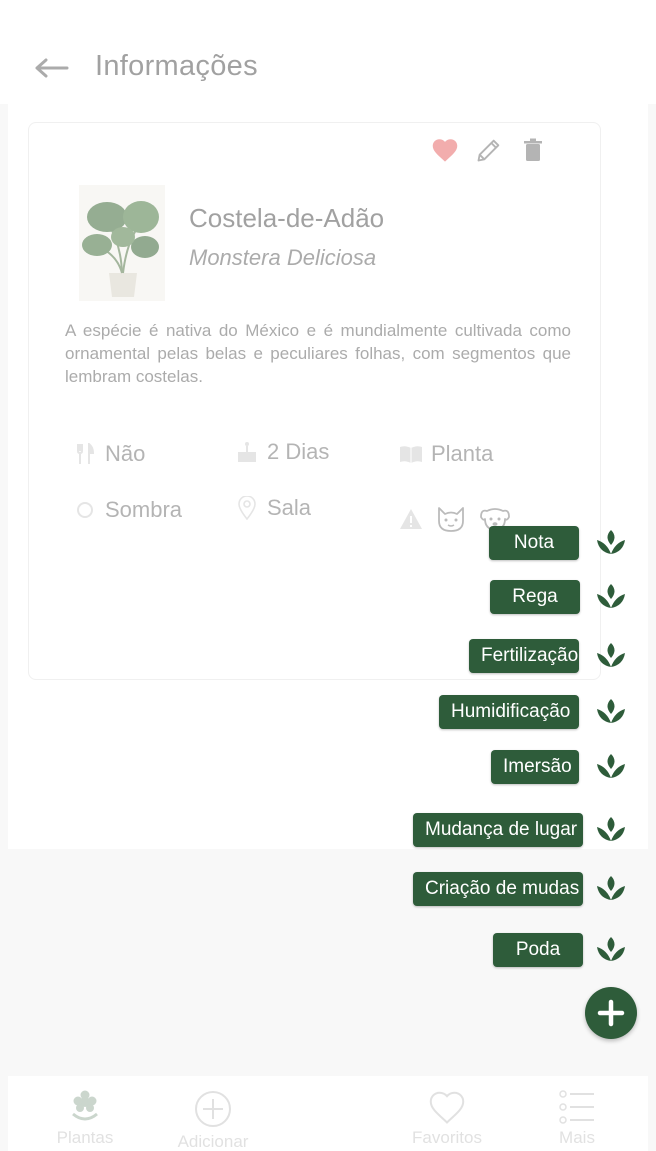  I want to click on fab-item-criacao-de-mudas: Criação de mudas, so click(328, 889).